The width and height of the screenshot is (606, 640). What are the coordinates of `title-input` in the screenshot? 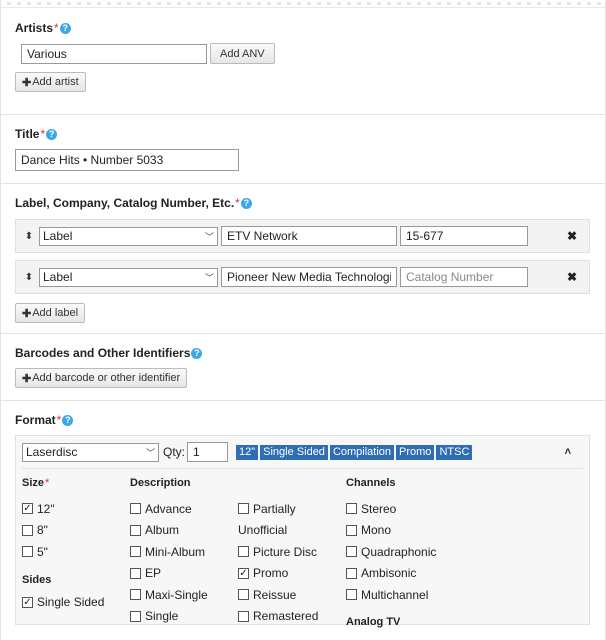 It's located at (127, 160).